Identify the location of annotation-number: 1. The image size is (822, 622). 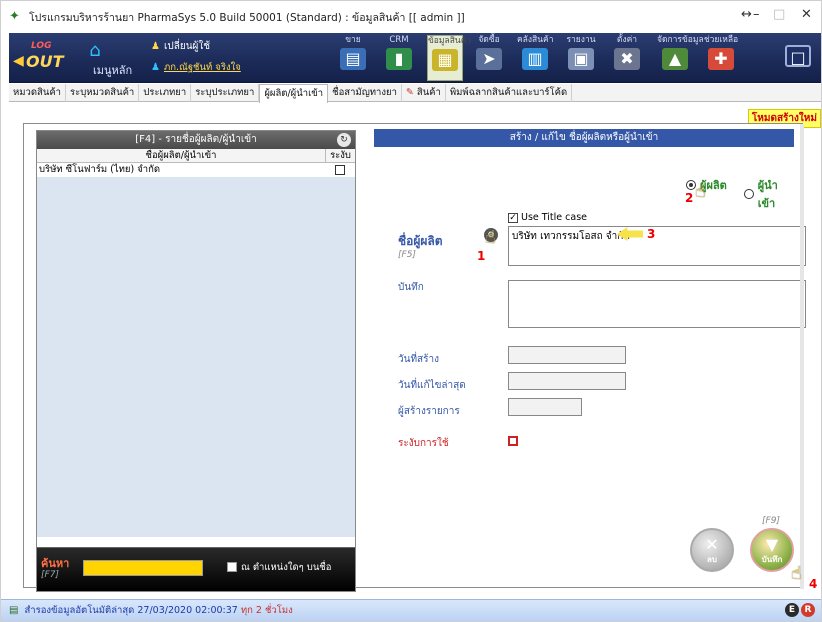
(481, 256).